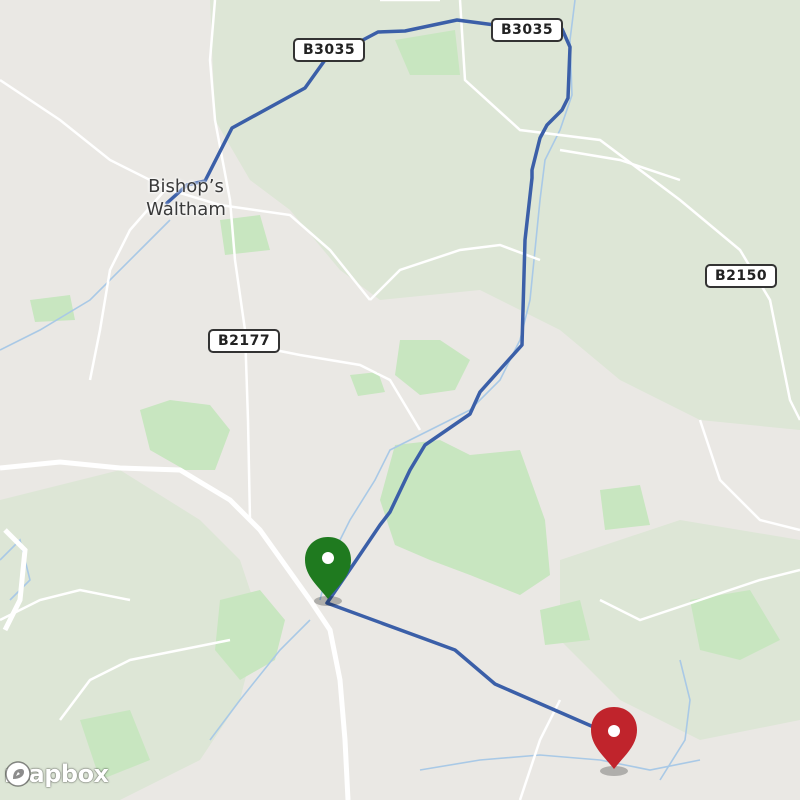  What do you see at coordinates (244, 341) in the screenshot?
I see `road-shield-b2177: B2177` at bounding box center [244, 341].